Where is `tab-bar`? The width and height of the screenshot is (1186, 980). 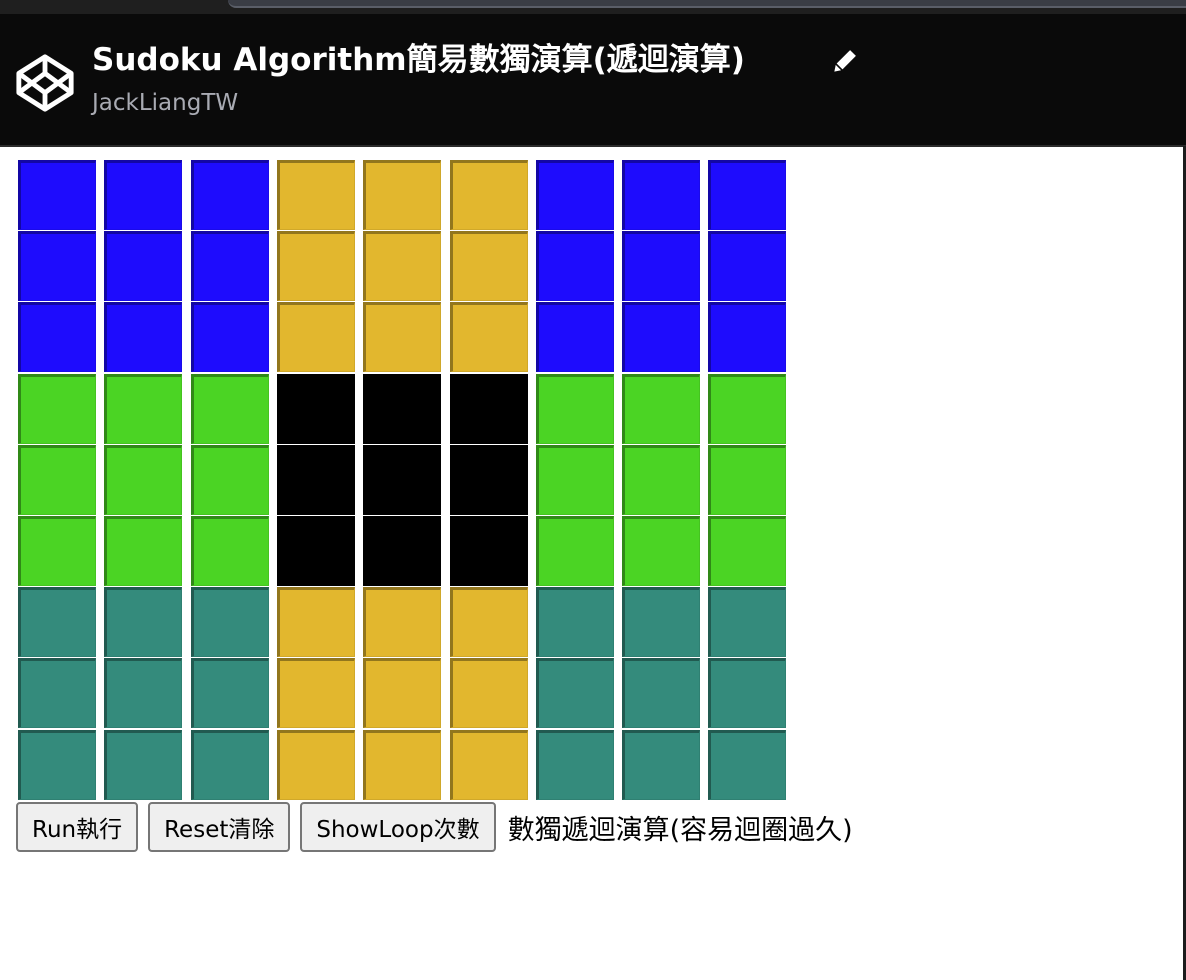 tab-bar is located at coordinates (707, 4).